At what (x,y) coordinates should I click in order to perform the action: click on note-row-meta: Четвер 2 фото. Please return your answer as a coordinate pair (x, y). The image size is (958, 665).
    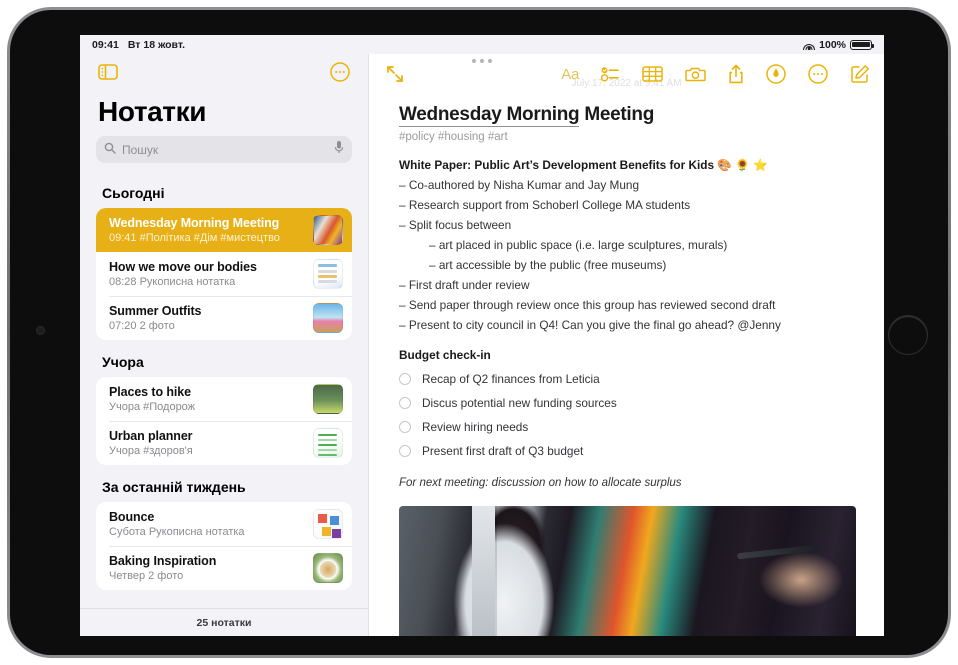
    Looking at the image, I should click on (146, 576).